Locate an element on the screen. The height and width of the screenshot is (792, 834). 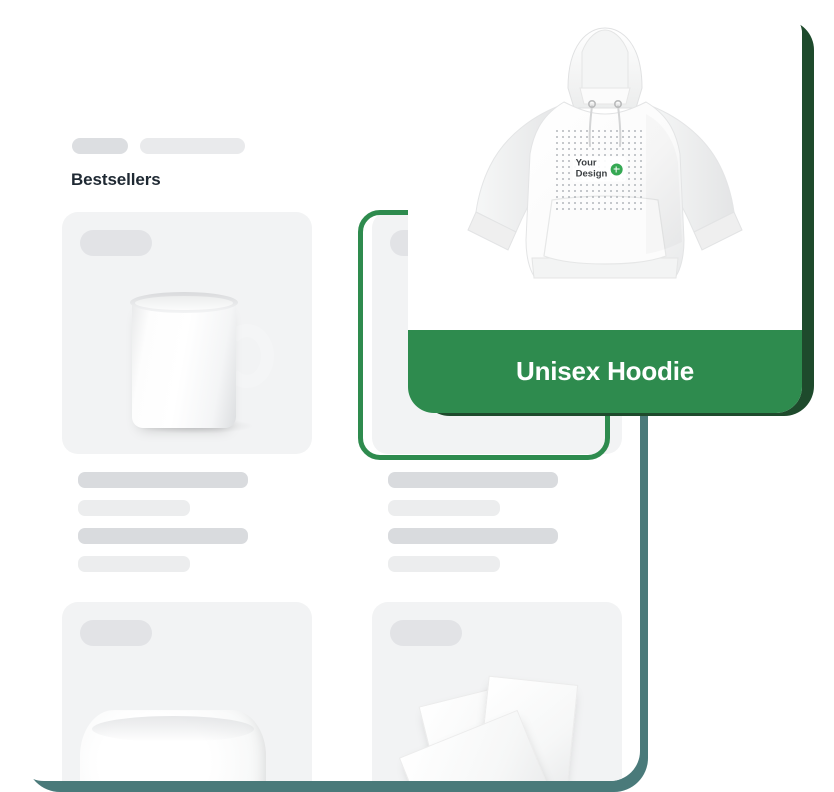
header-skeleton-group is located at coordinates (158, 146).